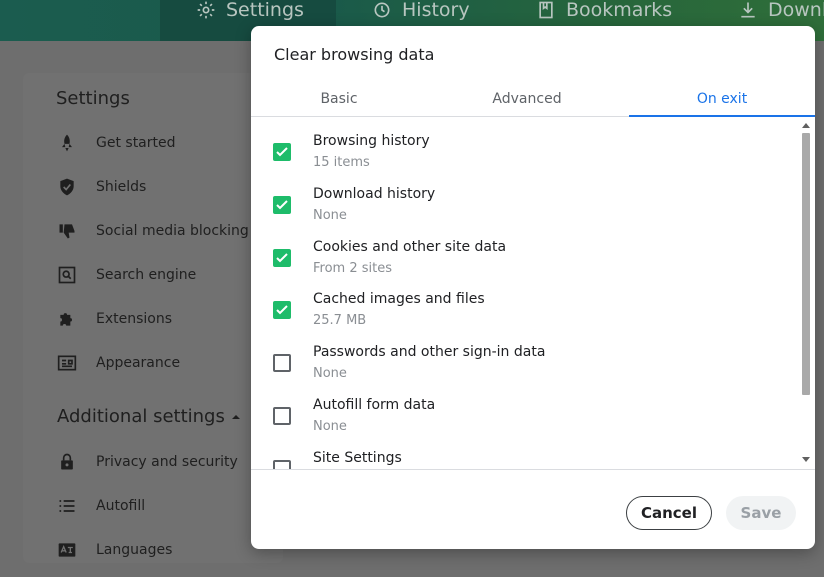 This screenshot has height=577, width=824. Describe the element at coordinates (523, 301) in the screenshot. I see `list-item: Cached images and files 25.7 MB` at that location.